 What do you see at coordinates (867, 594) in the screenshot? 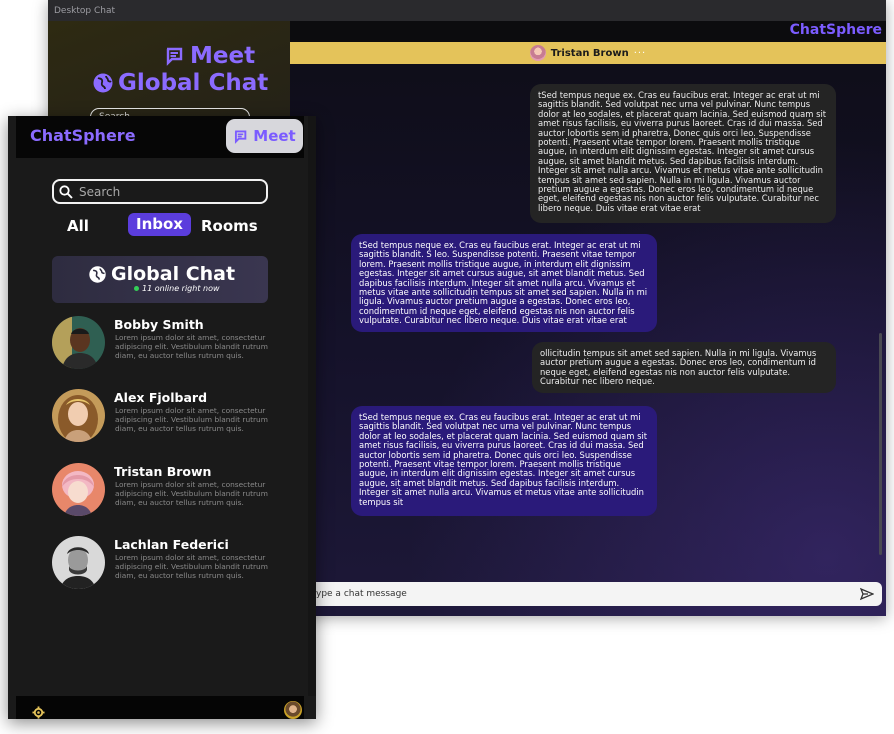
I see `send-icon` at bounding box center [867, 594].